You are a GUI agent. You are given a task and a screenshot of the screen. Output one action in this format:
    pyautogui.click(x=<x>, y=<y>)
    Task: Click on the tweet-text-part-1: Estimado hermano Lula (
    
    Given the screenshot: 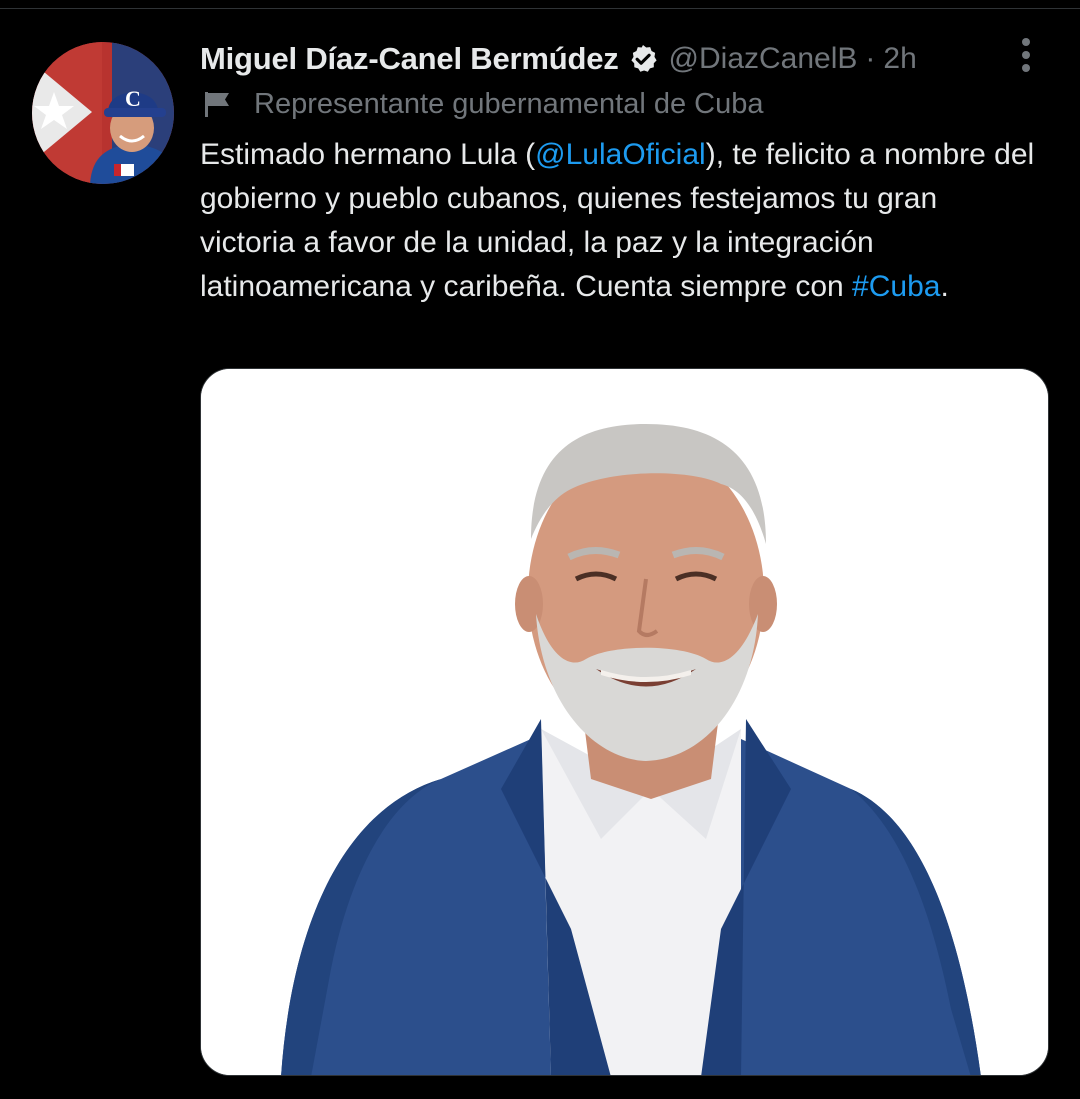 What is the action you would take?
    pyautogui.click(x=368, y=154)
    